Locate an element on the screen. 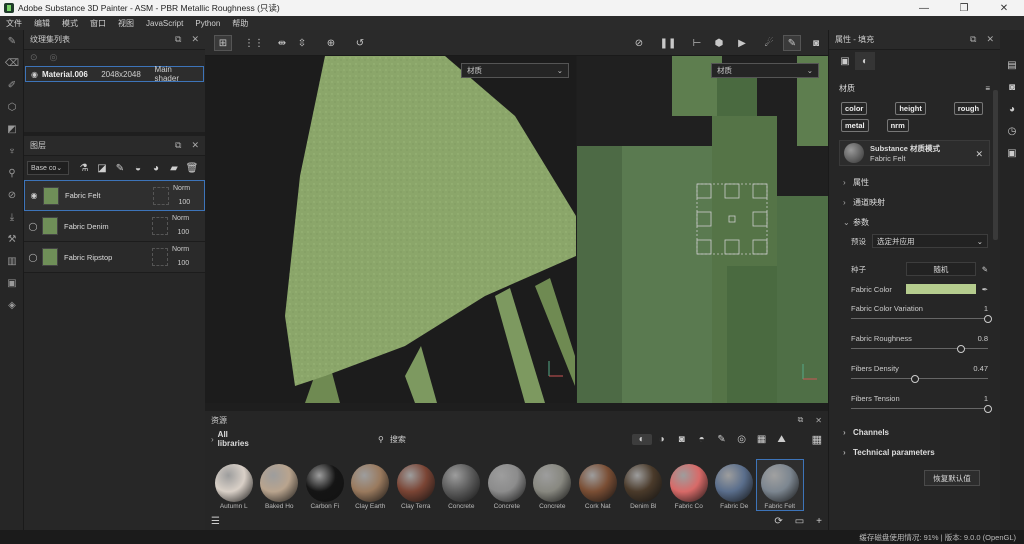 The height and width of the screenshot is (544, 1024). grid-options-icon: ⋮⋮ is located at coordinates (254, 43).